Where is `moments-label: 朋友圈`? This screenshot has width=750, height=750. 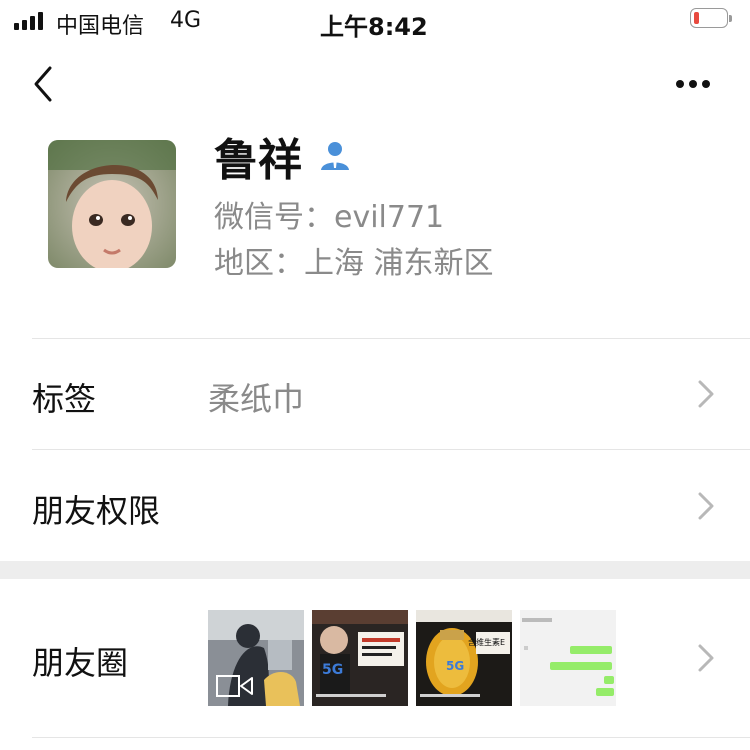 moments-label: 朋友圈 is located at coordinates (80, 663).